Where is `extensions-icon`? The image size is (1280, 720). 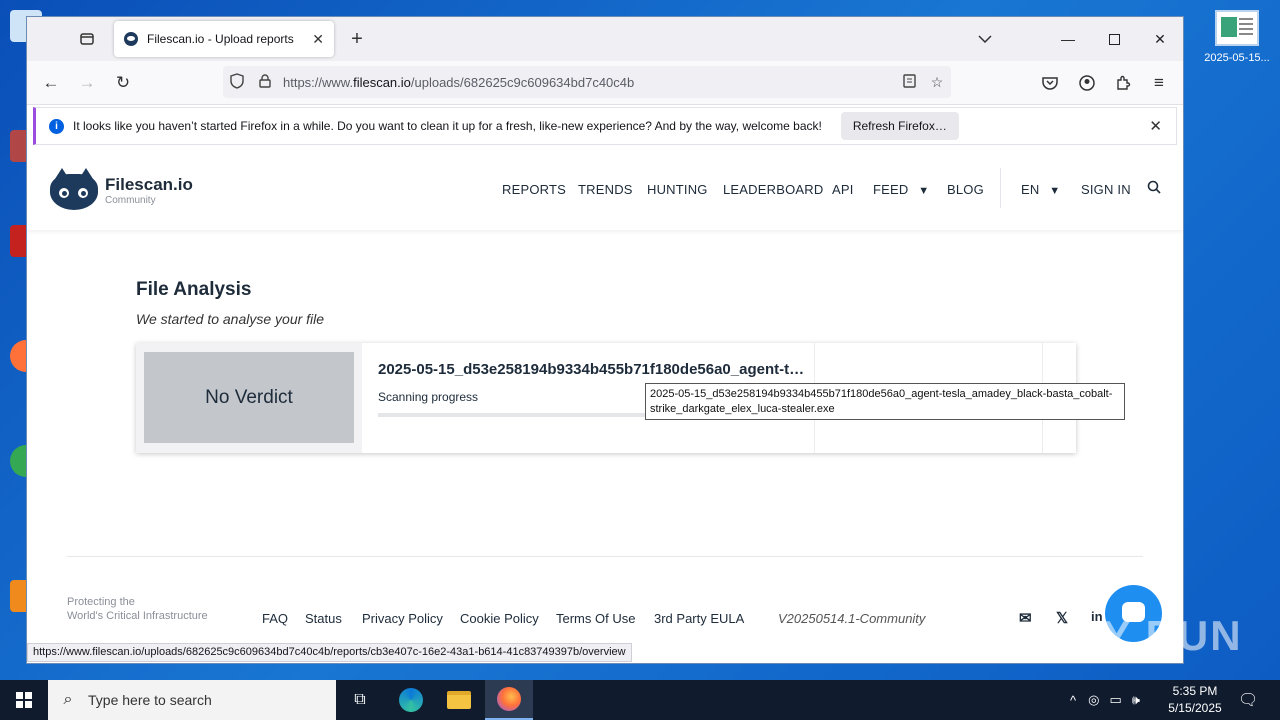
extensions-icon is located at coordinates (1123, 83).